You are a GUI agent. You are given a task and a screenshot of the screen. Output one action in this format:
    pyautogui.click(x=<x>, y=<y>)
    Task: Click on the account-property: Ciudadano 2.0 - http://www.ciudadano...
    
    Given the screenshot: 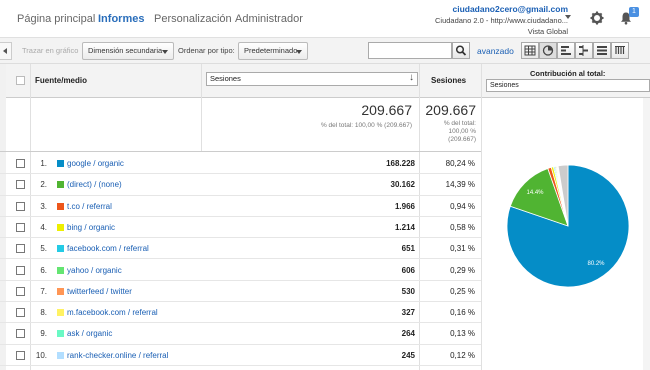 What is the action you would take?
    pyautogui.click(x=501, y=20)
    